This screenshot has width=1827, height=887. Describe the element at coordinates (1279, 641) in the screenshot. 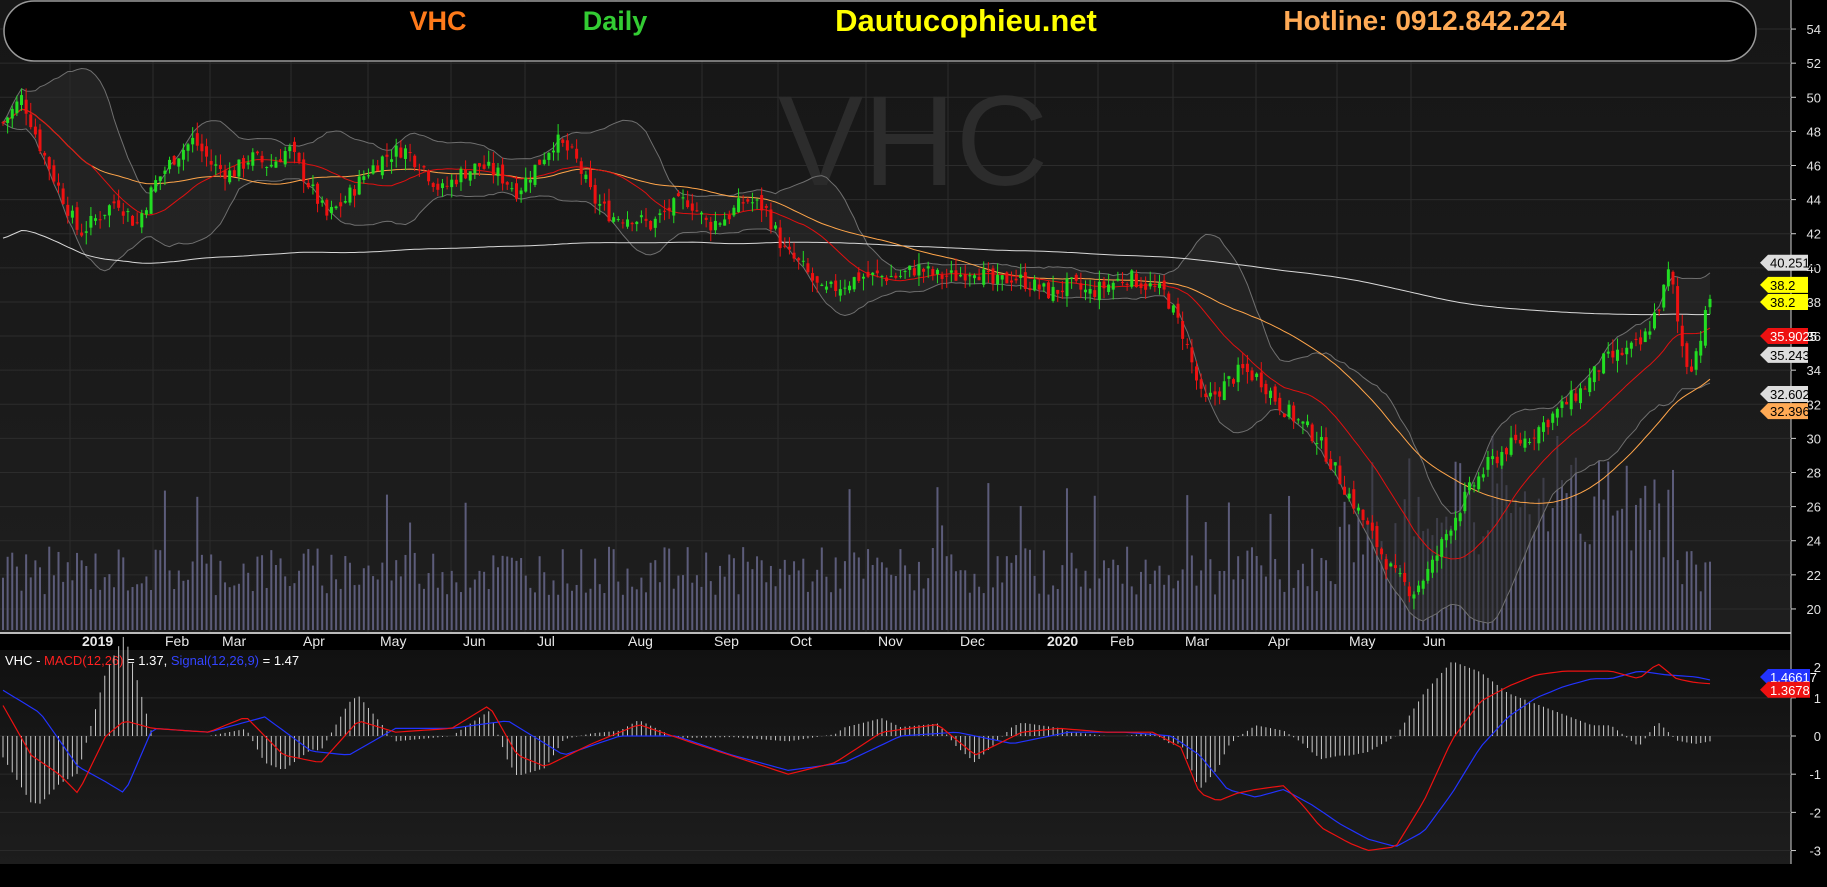

I see `time-axis-label: Apr` at that location.